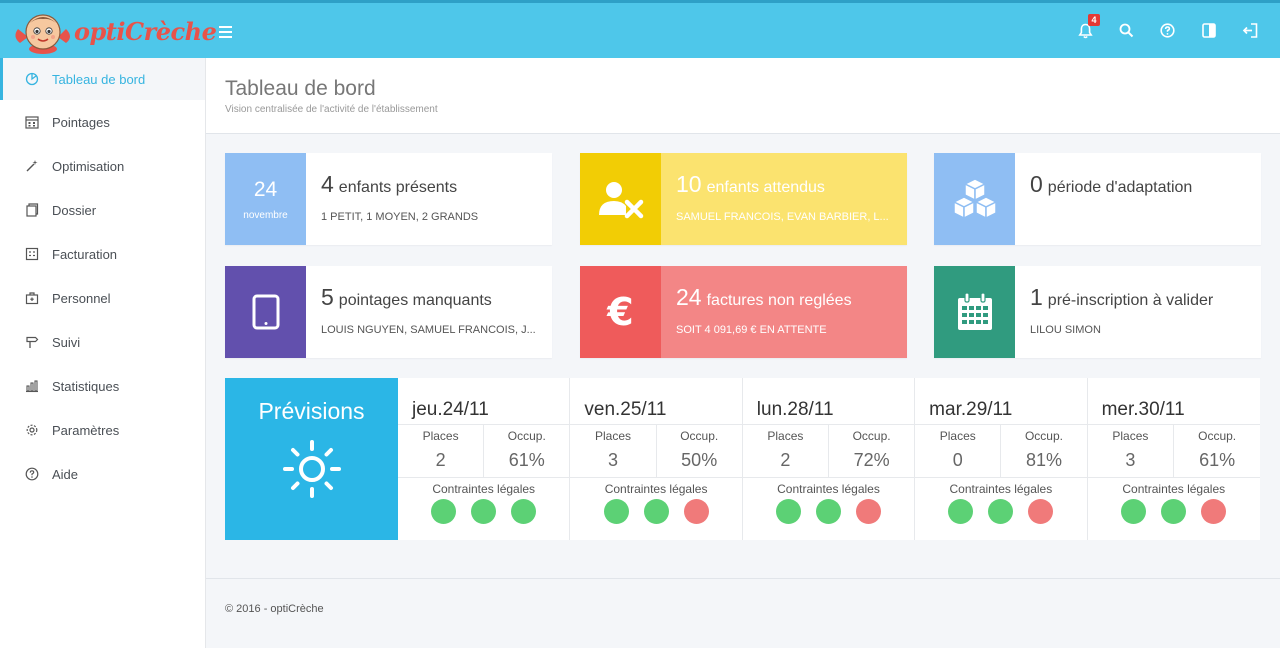  I want to click on card-label: enfants présents, so click(398, 187).